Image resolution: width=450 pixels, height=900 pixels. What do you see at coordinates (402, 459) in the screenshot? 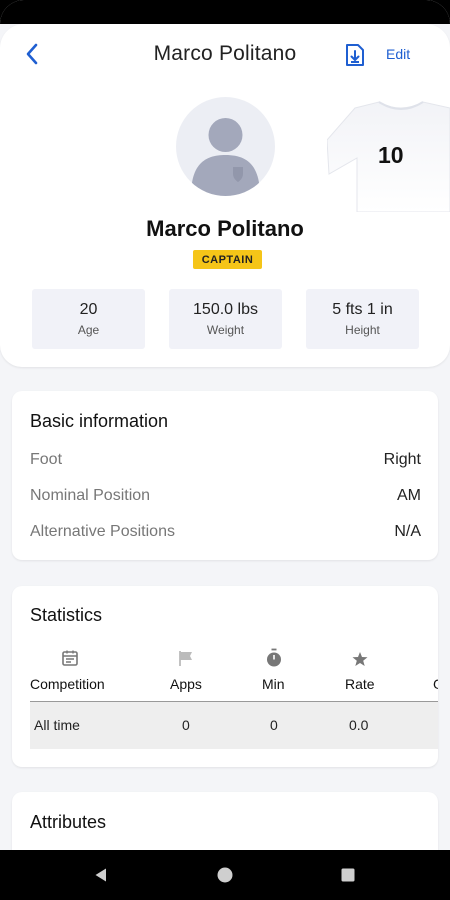
I see `info-value: Right` at bounding box center [402, 459].